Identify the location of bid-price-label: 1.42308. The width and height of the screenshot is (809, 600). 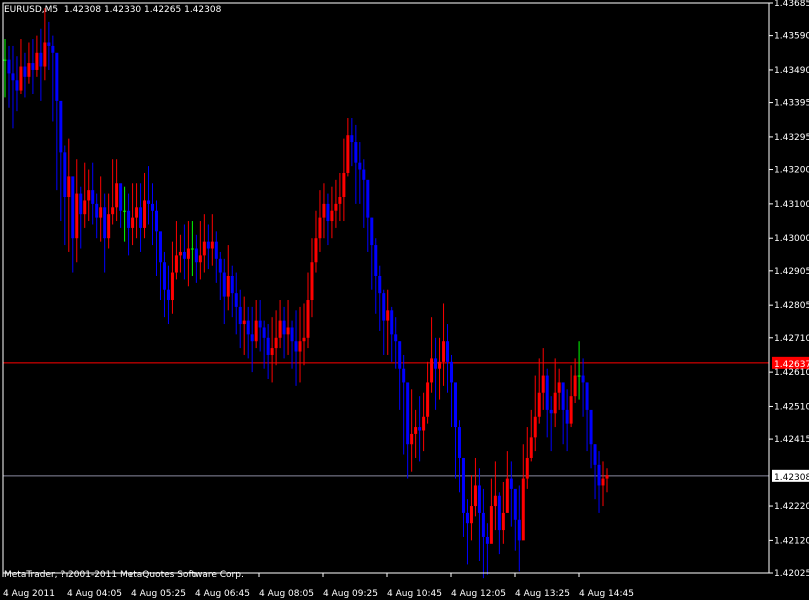
(791, 478).